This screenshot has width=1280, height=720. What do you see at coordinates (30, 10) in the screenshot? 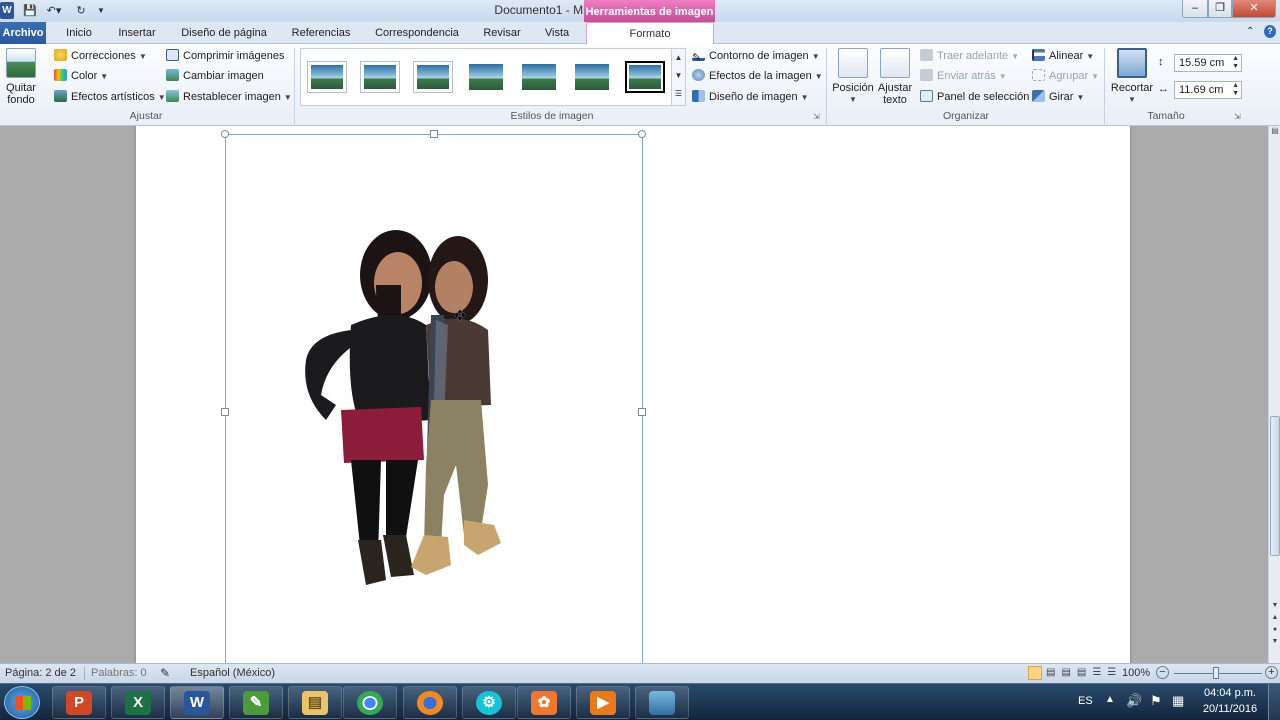
I see `save-icon: 💾` at bounding box center [30, 10].